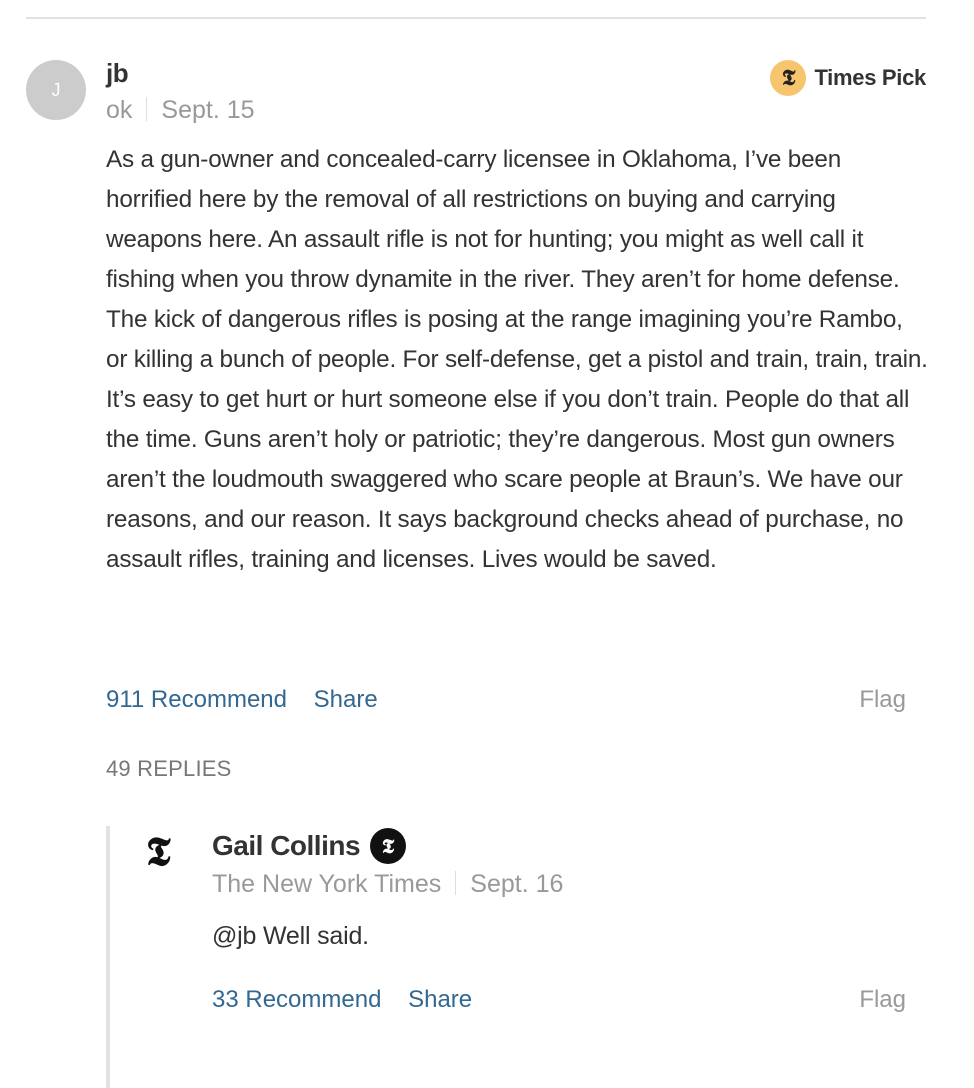 The height and width of the screenshot is (1088, 974). I want to click on avatar: J, so click(56, 90).